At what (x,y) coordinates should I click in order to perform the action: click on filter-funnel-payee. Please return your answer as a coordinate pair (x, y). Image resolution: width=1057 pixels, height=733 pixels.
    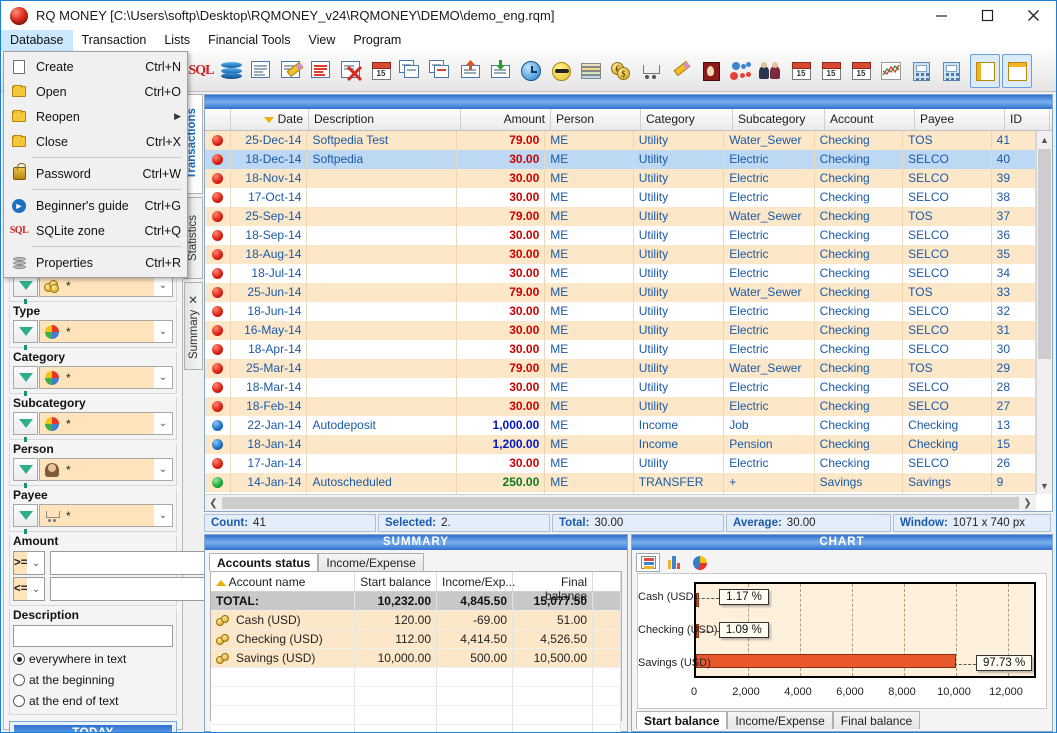
    Looking at the image, I should click on (25, 519).